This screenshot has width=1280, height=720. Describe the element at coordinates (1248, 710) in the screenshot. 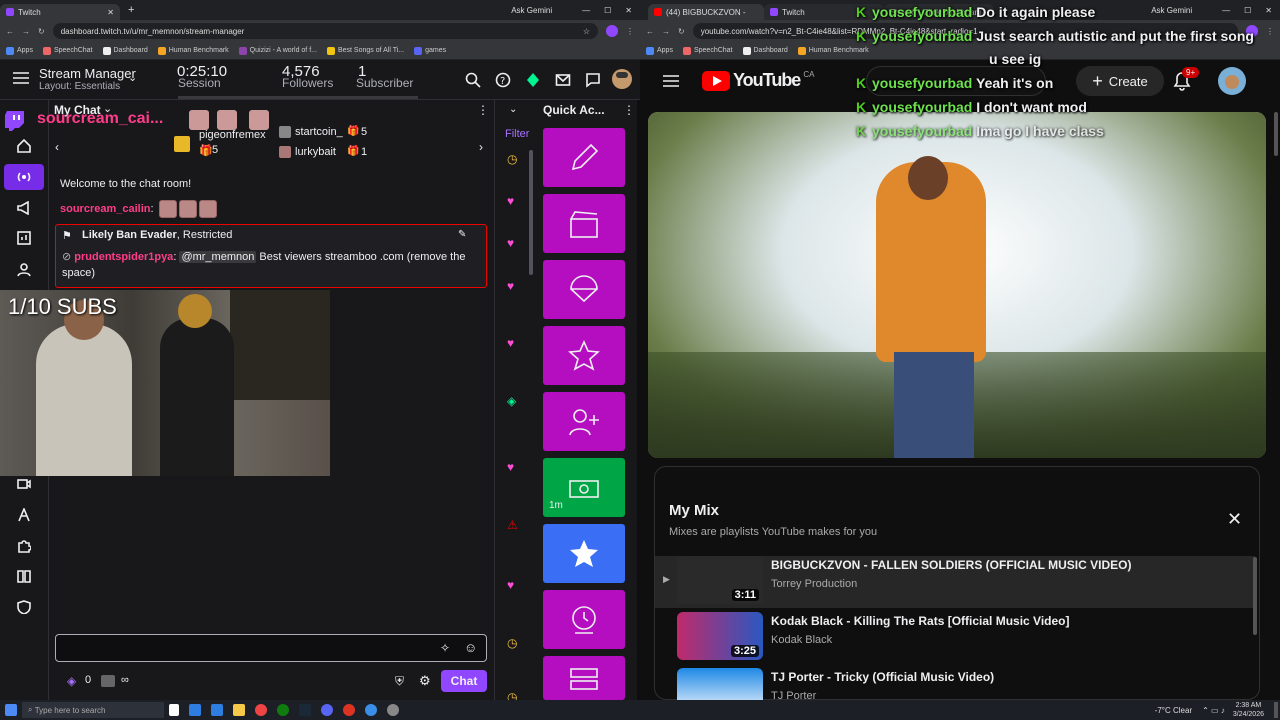

I see `clock: 2:38 AM 3/24/2026` at that location.